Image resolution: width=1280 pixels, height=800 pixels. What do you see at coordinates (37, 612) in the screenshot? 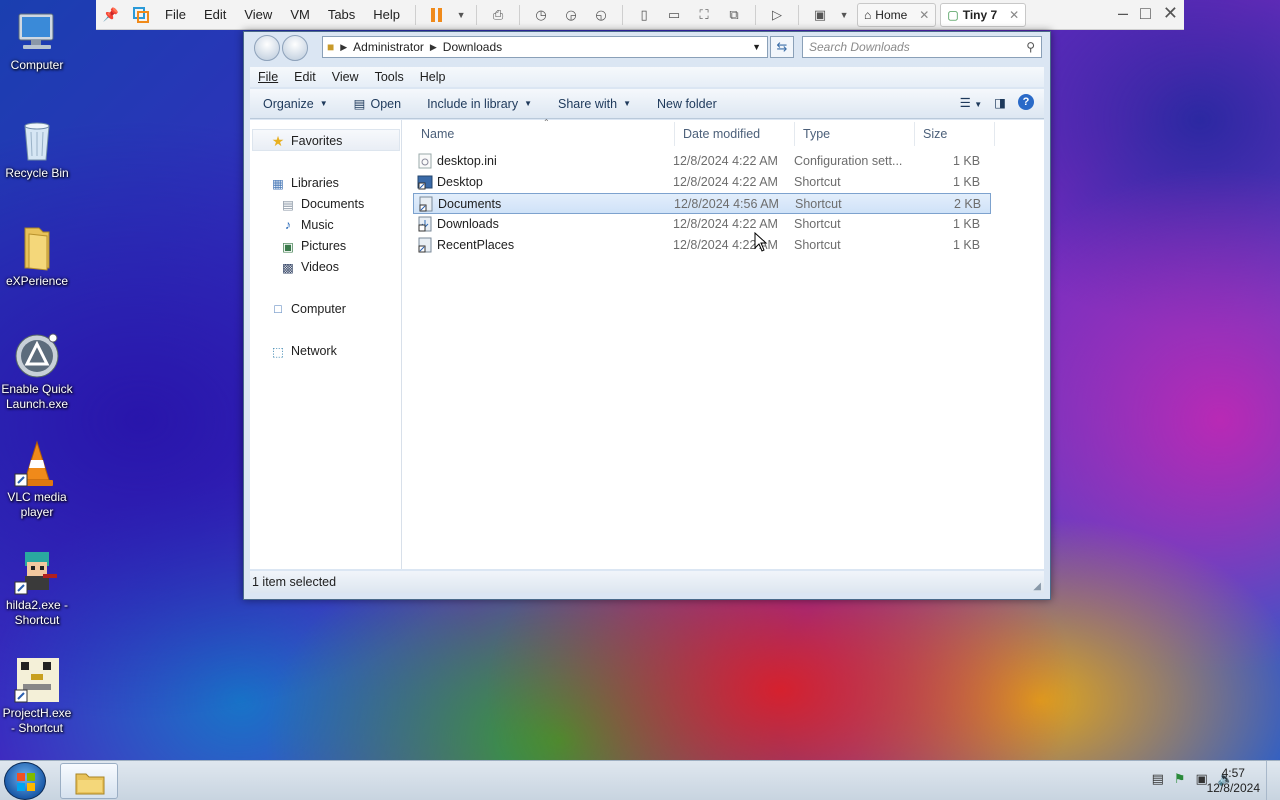
I see `desktop-icon-label: hilda2.exe - Shortcut` at bounding box center [37, 612].